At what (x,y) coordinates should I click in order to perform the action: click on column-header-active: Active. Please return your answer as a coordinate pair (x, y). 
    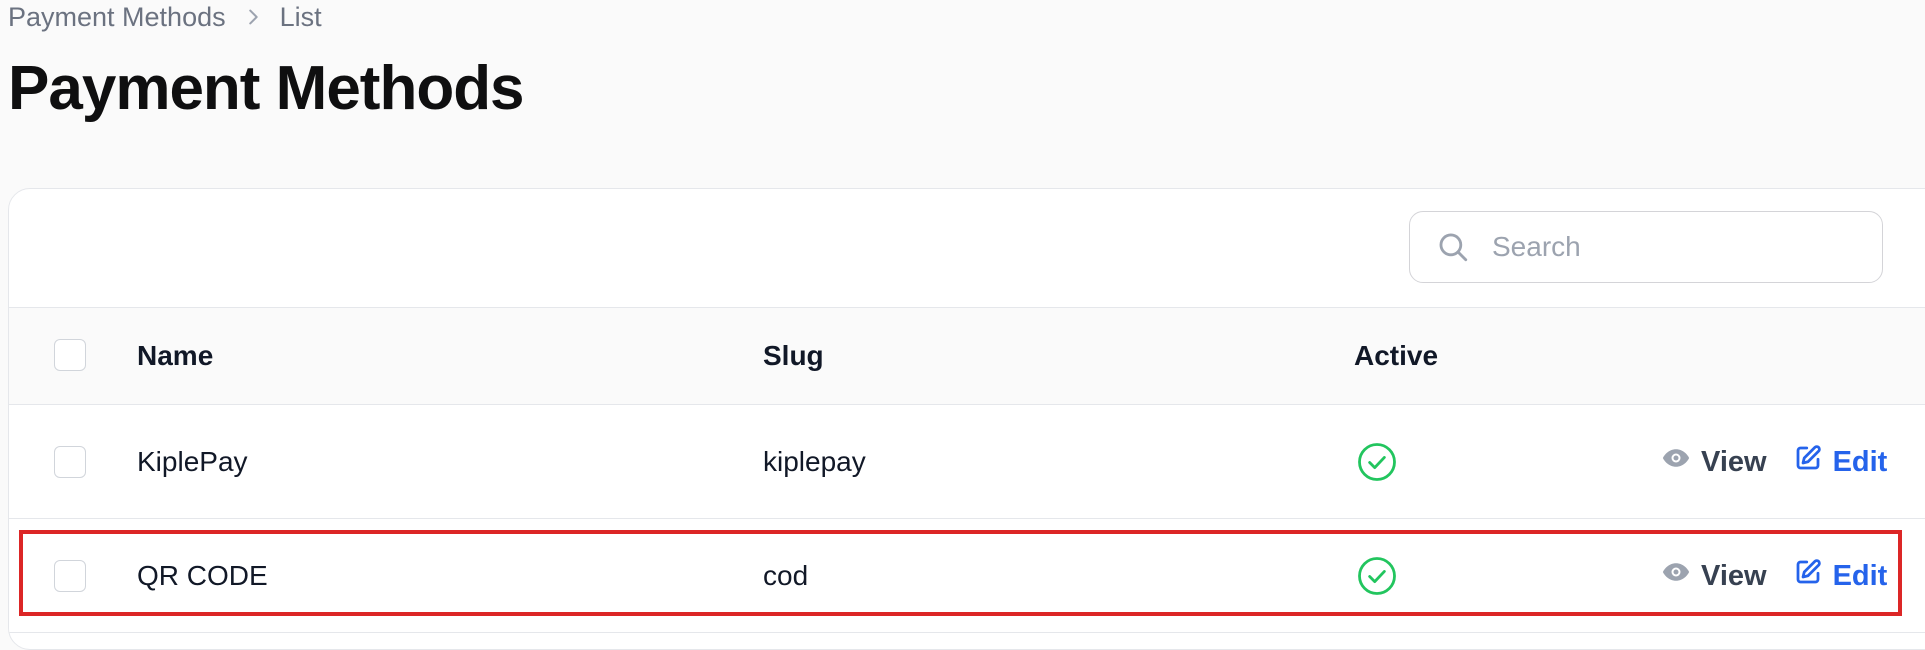
    Looking at the image, I should click on (1396, 356).